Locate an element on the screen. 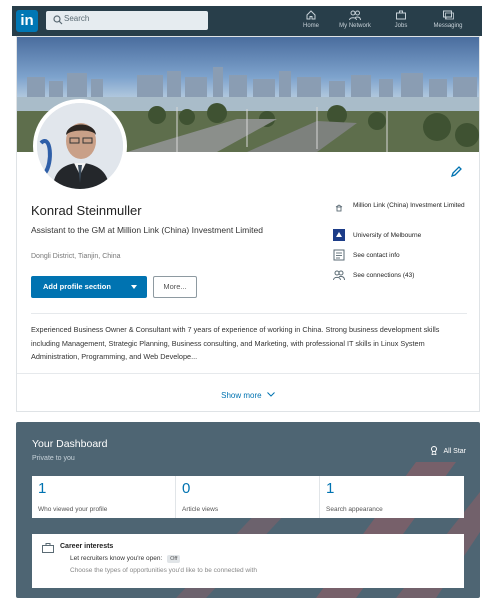  all-star-badge: All Star is located at coordinates (448, 451).